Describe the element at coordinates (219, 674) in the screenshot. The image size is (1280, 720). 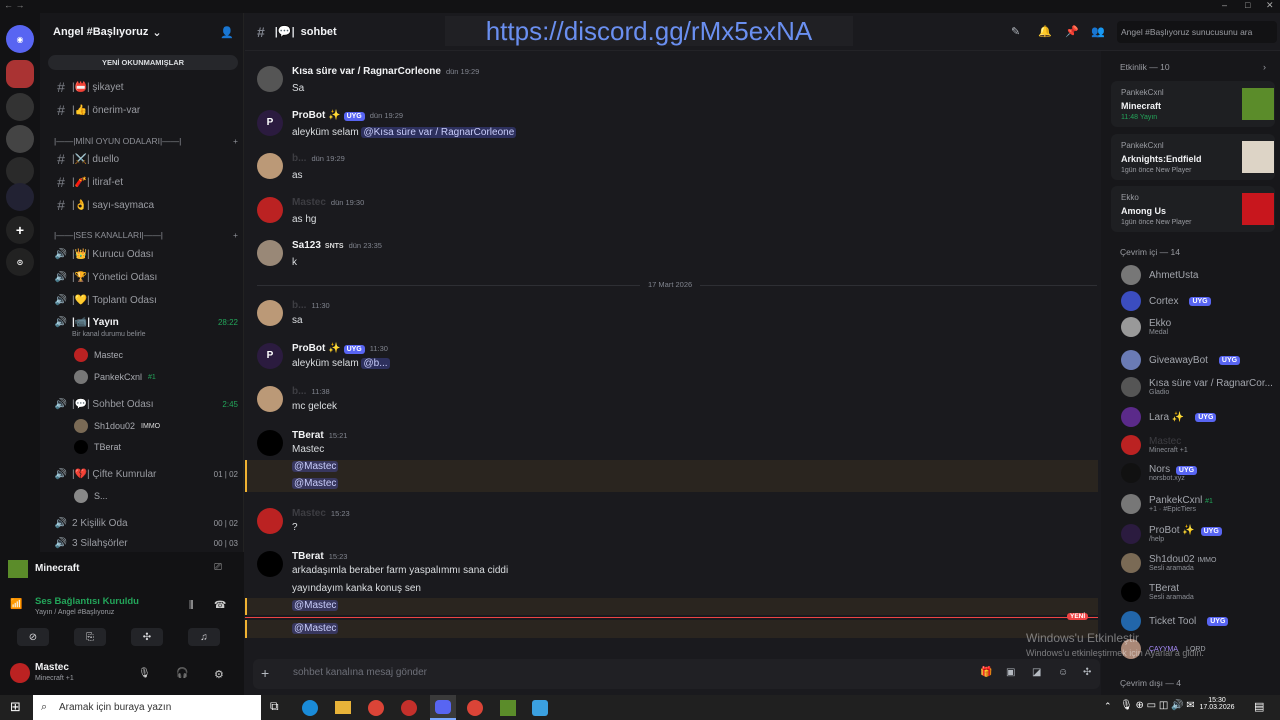
I see `gear-icon: ⚙` at that location.